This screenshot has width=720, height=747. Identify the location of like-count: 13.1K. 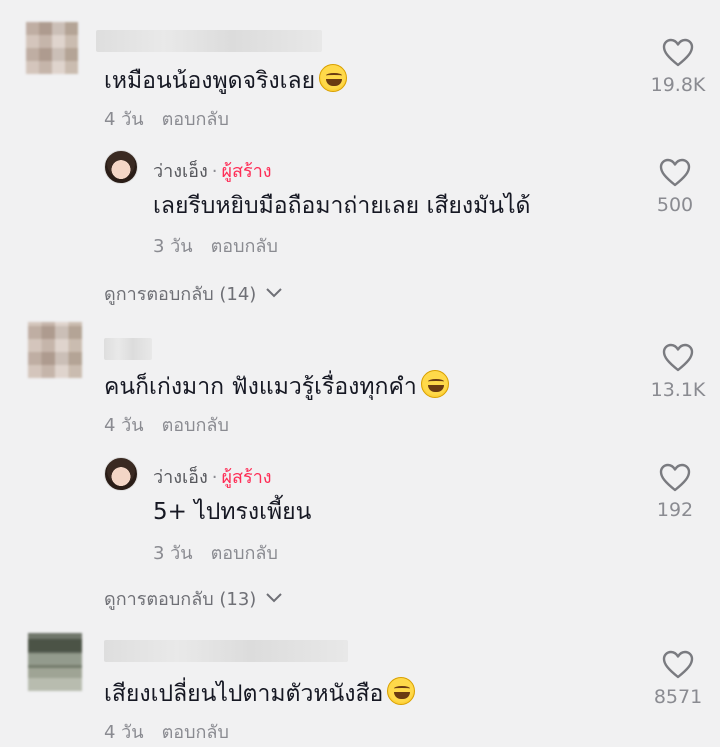
(678, 390).